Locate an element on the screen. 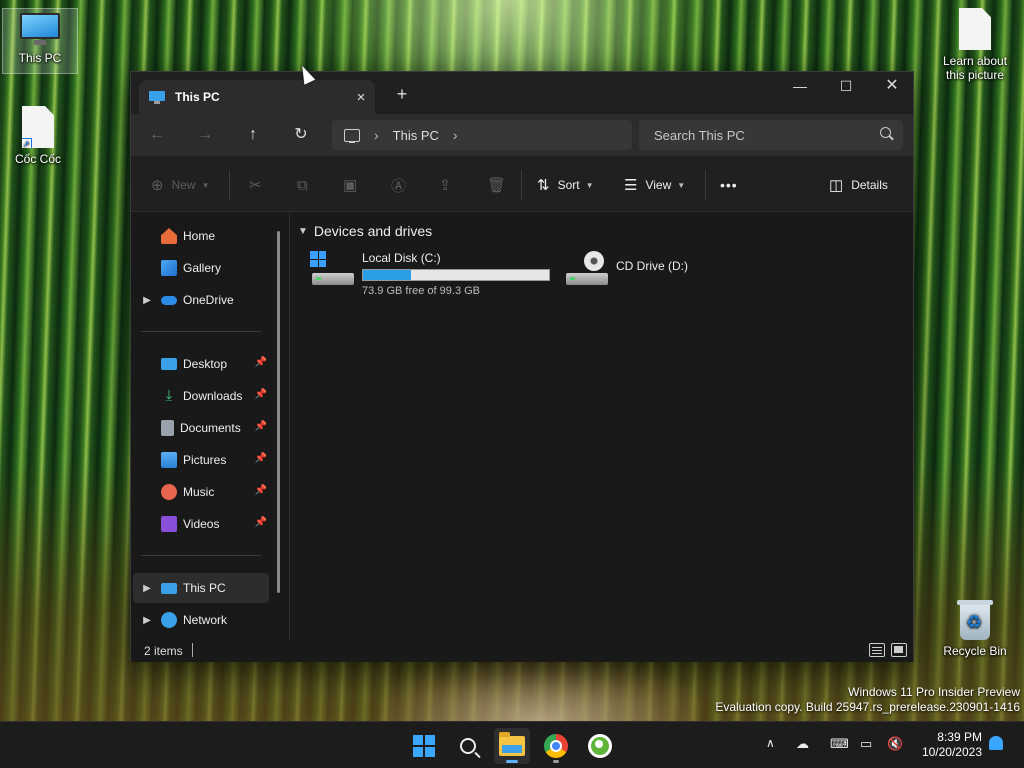  maximize-button: ☐ is located at coordinates (846, 87).